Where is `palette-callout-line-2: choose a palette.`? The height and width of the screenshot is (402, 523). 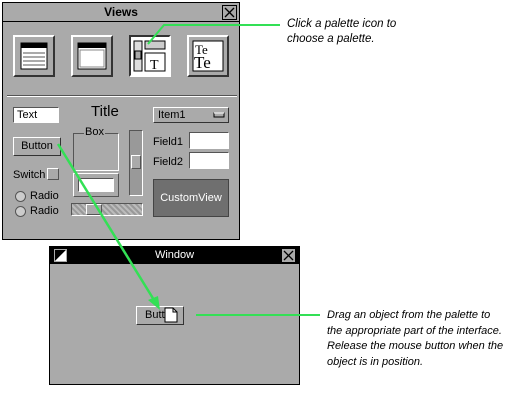 palette-callout-line-2: choose a palette. is located at coordinates (331, 39).